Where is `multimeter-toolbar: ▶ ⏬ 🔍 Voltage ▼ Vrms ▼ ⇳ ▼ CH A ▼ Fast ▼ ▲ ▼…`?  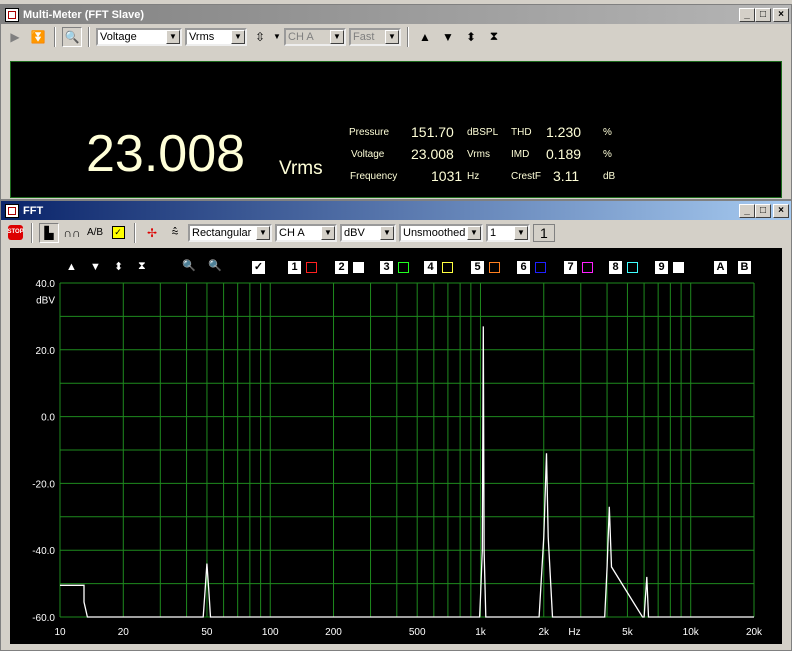
multimeter-toolbar: ▶ ⏬ 🔍 Voltage ▼ Vrms ▼ ⇳ ▼ CH A ▼ Fast ▼ ▲ ▼… is located at coordinates (396, 36).